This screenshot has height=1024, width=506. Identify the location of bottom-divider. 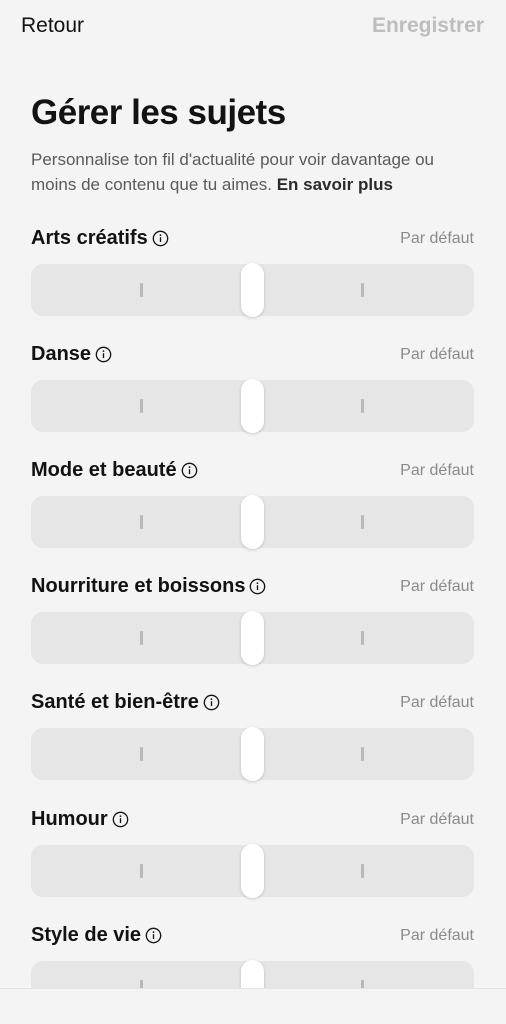
(253, 988).